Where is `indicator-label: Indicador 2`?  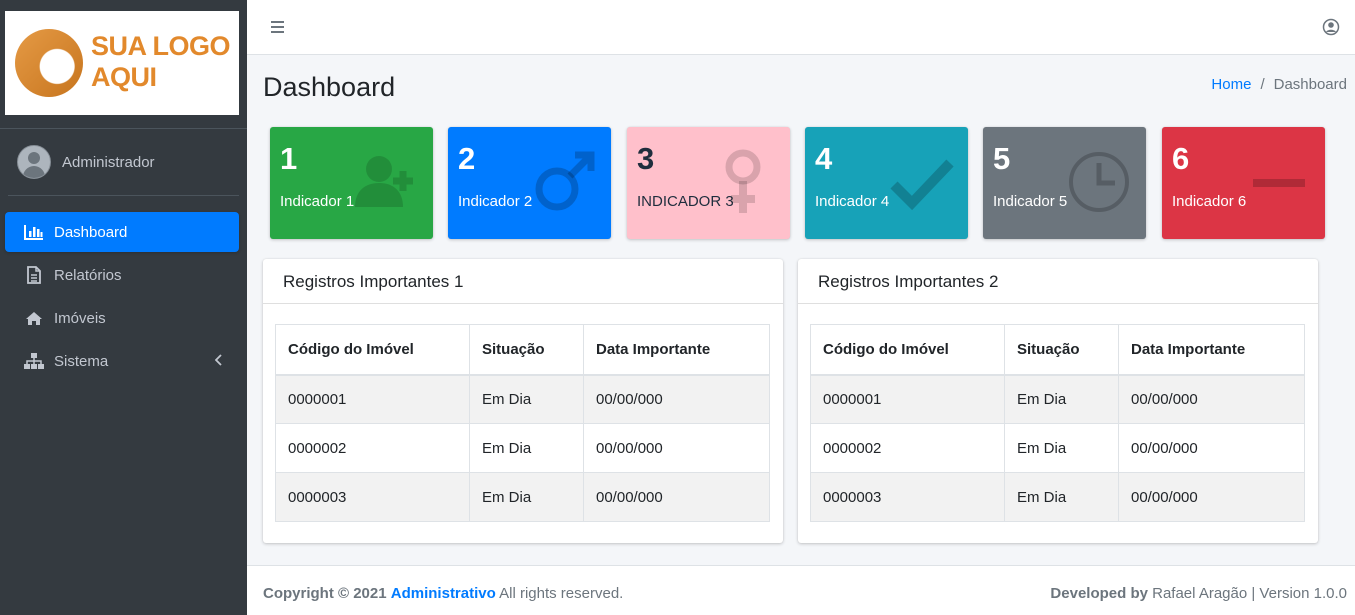 indicator-label: Indicador 2 is located at coordinates (495, 201).